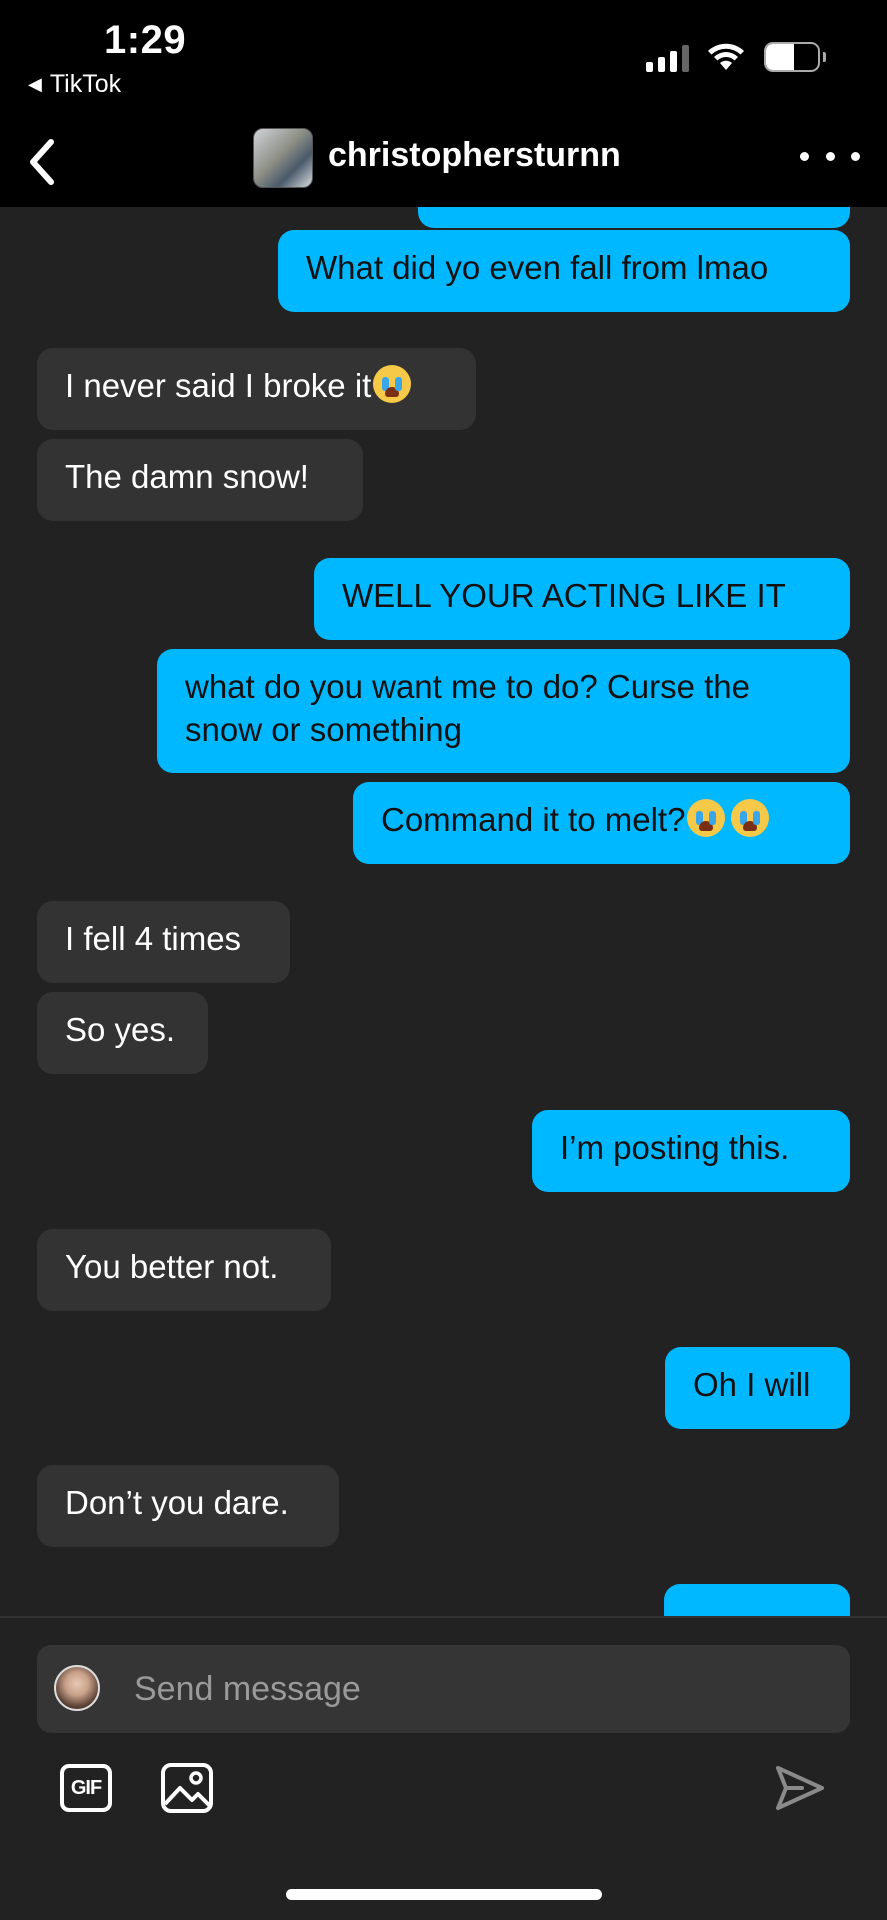 Image resolution: width=887 pixels, height=1920 pixels. Describe the element at coordinates (824, 57) in the screenshot. I see `battery-nub` at that location.